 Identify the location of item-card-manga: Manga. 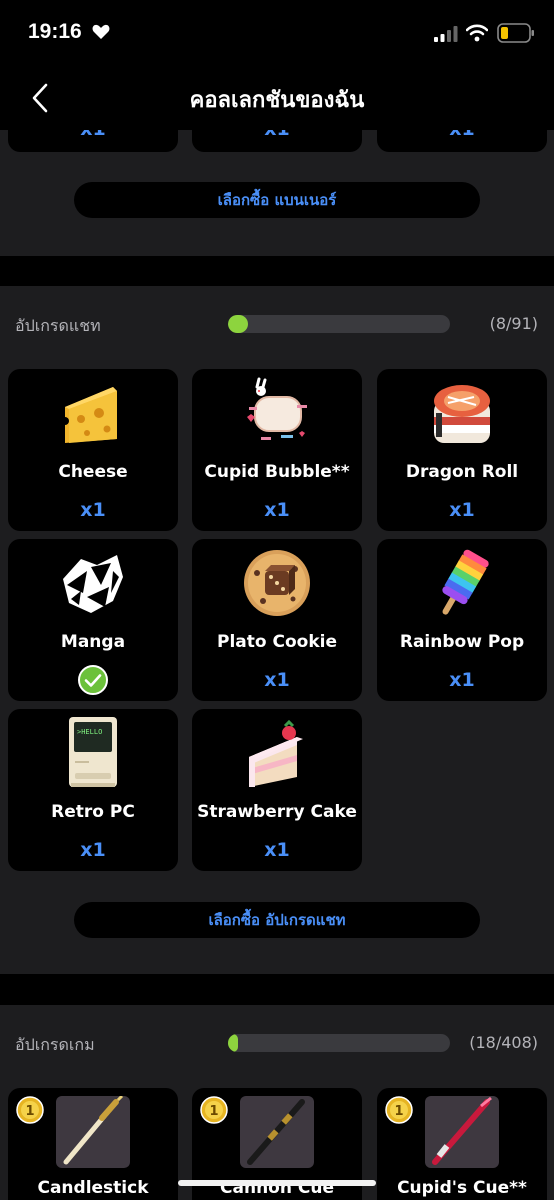
(93, 620).